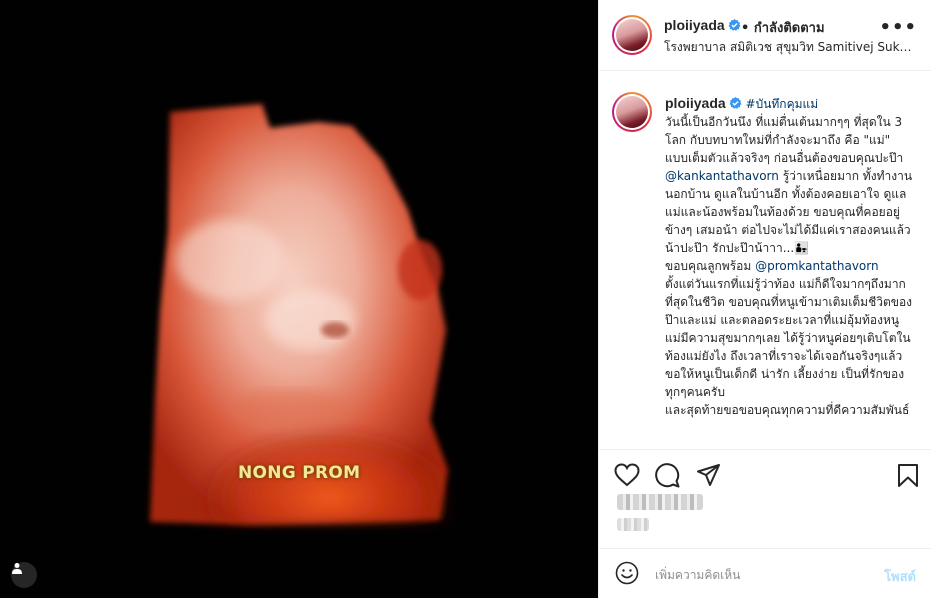 Image resolution: width=931 pixels, height=598 pixels. I want to click on share-icon, so click(708, 475).